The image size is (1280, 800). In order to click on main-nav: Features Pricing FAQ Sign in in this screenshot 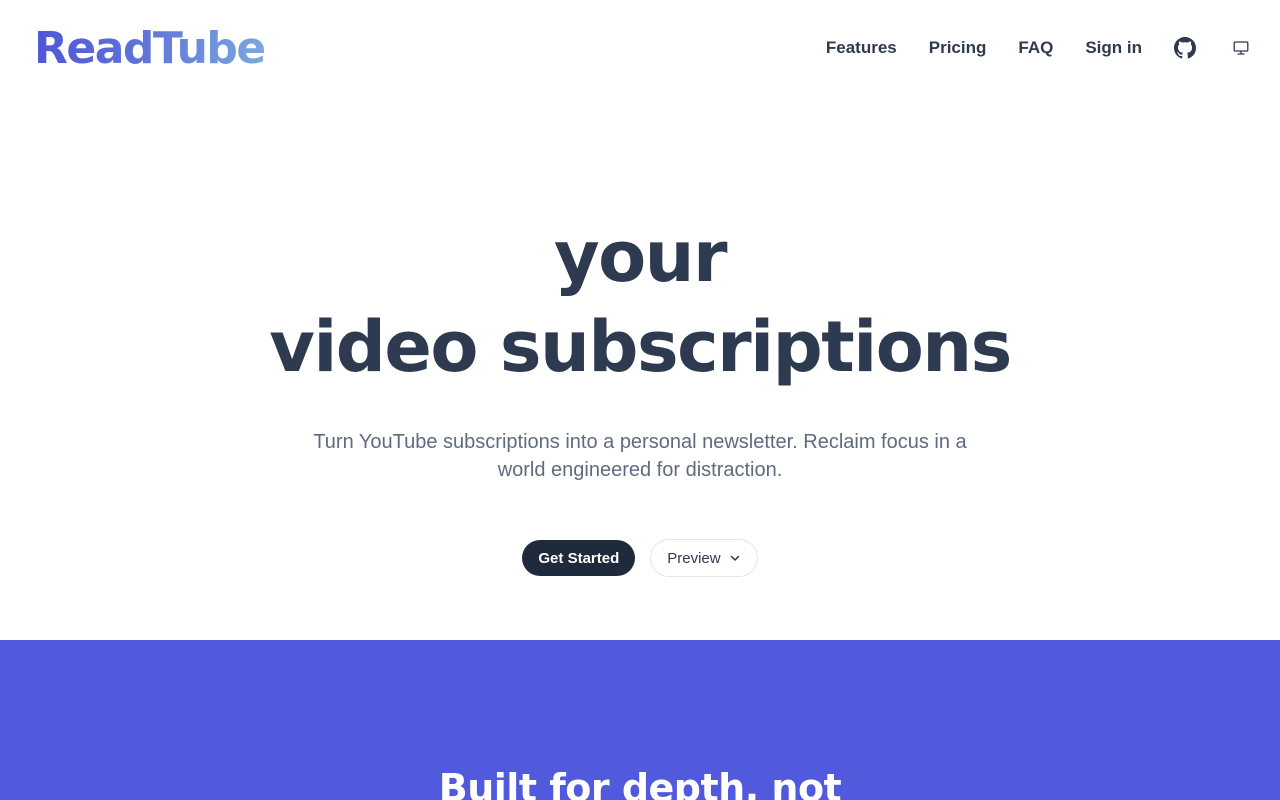, I will do `click(1038, 48)`.